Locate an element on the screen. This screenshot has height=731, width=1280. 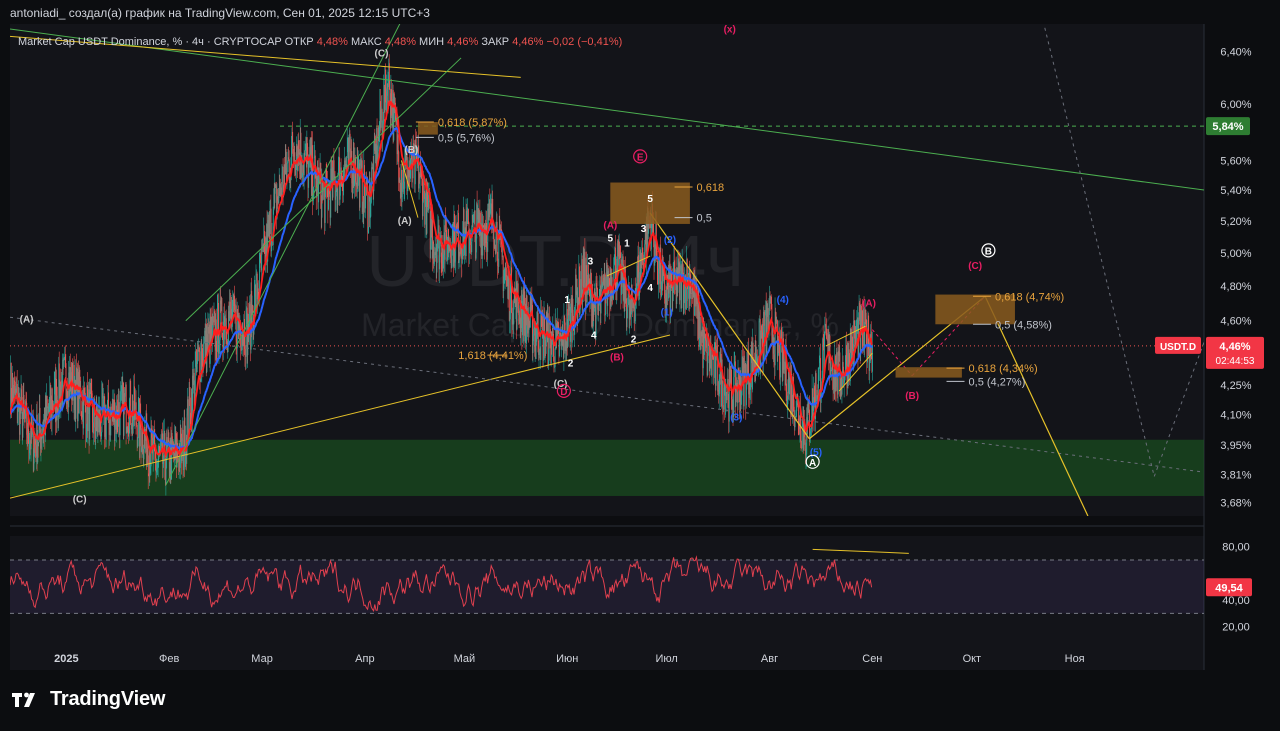
demand-zone is located at coordinates (607, 467).